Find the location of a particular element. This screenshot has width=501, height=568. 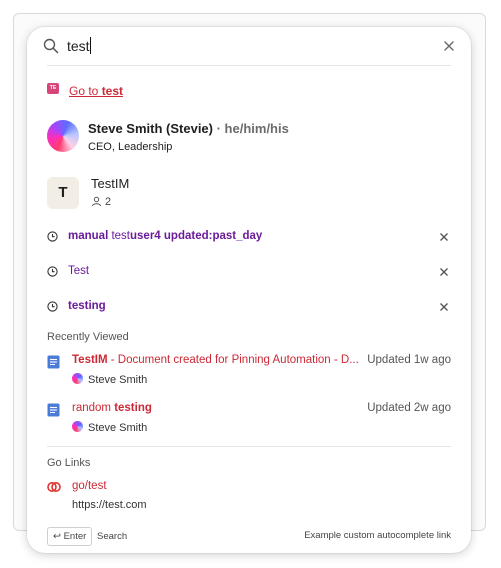

close-icon is located at coordinates (449, 46).